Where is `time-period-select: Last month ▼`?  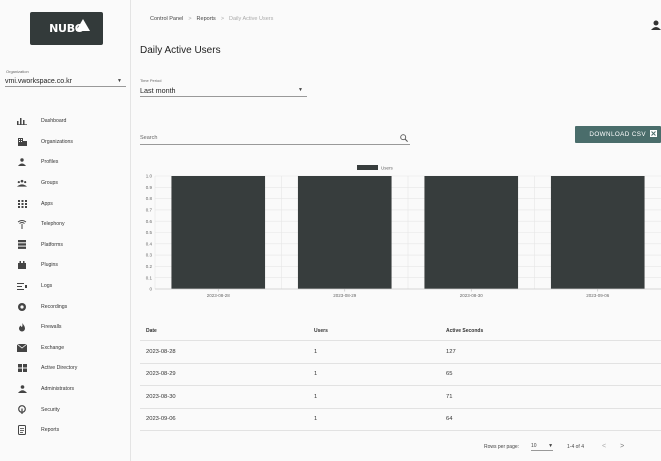
time-period-select: Last month ▼ is located at coordinates (223, 90).